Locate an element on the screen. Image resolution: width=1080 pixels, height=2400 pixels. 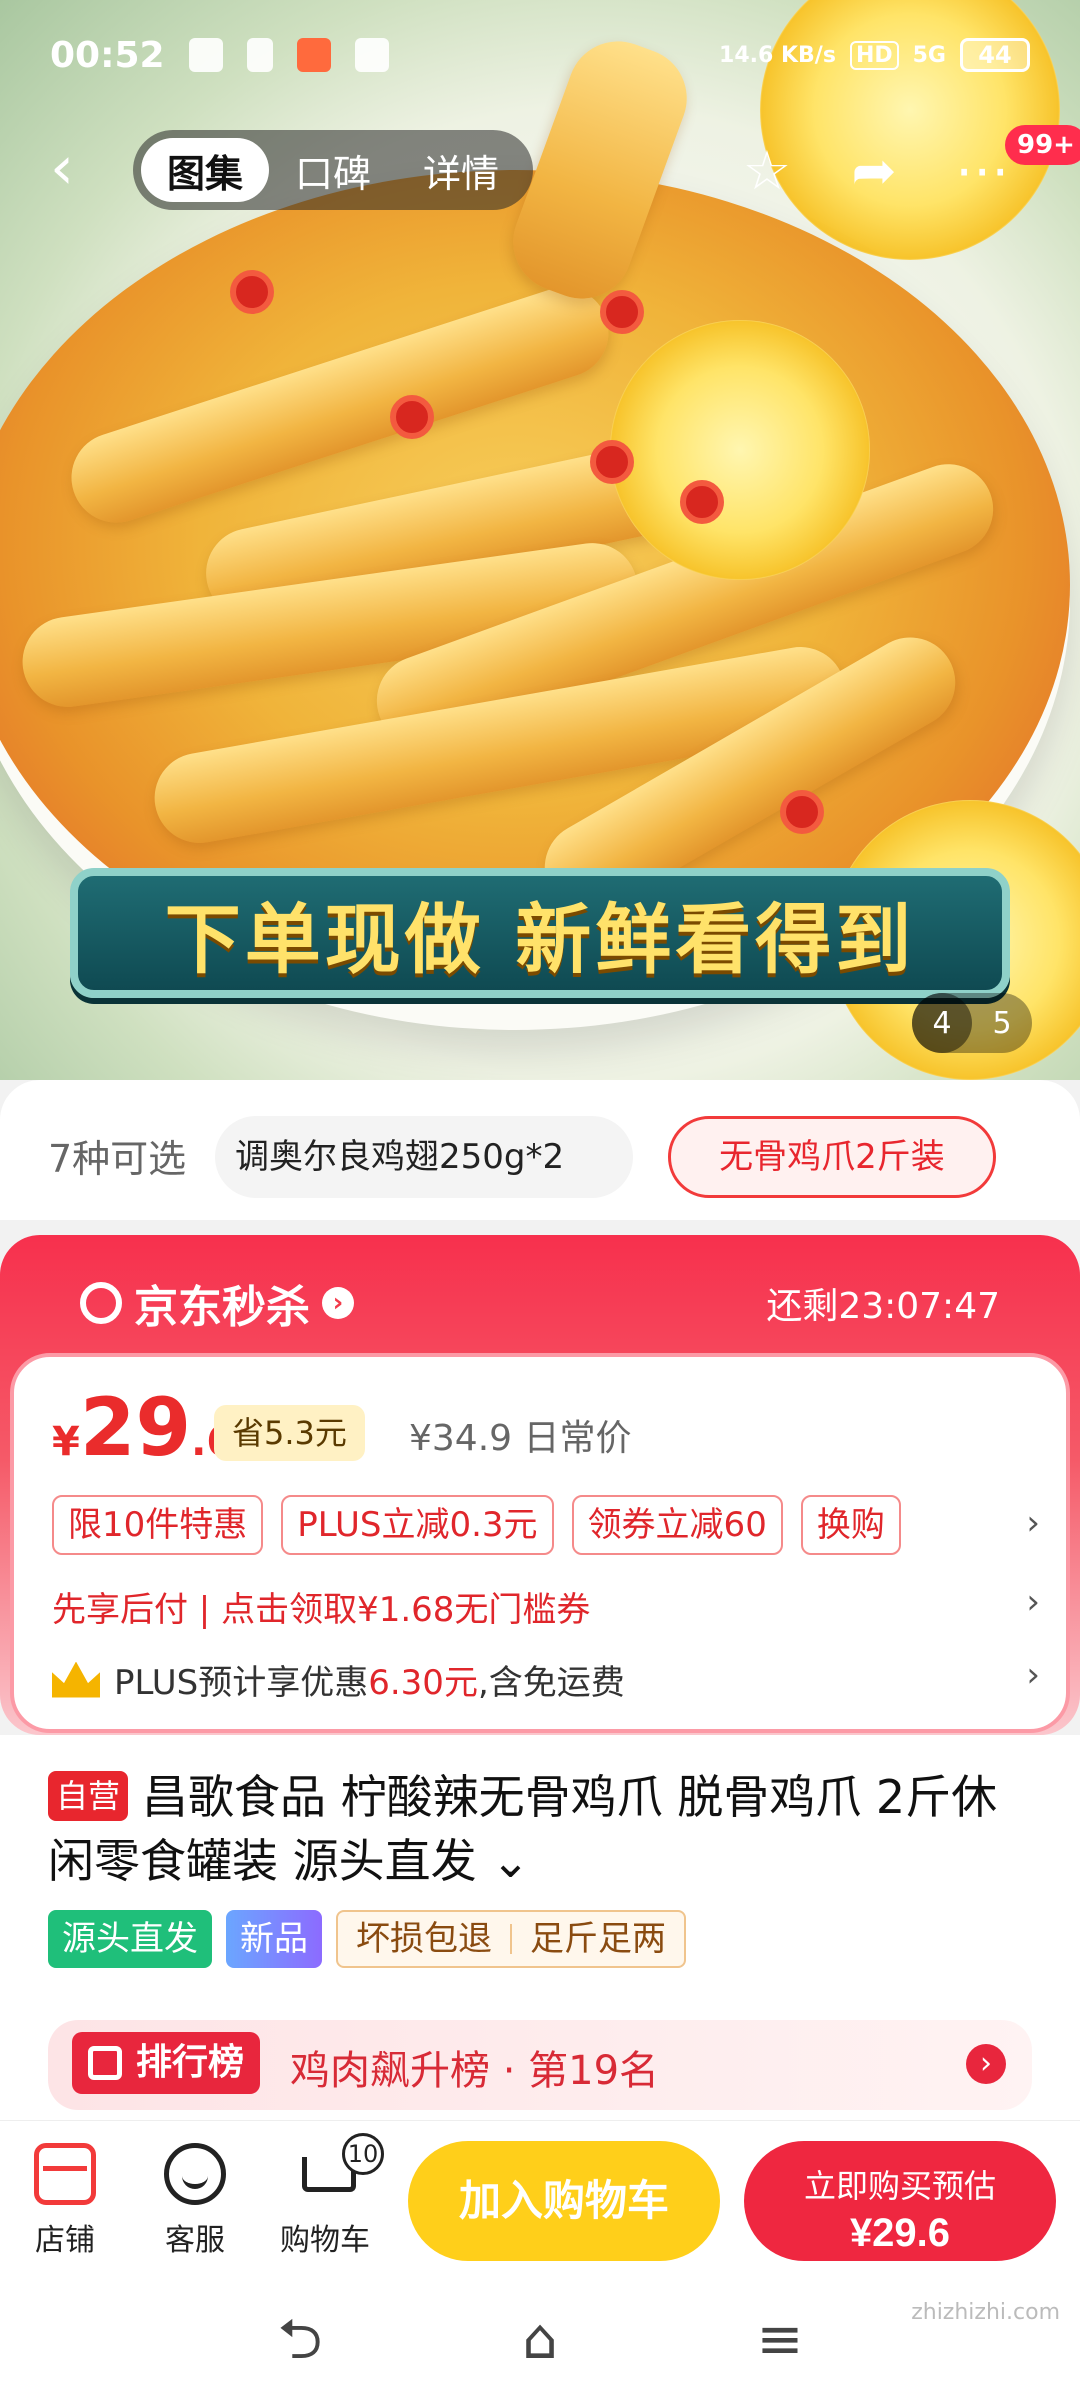
bottom-action-bar: 店铺 客服 10 购物车 加入购物车 立即购买预估 ¥29.6 is located at coordinates (540, 2200).